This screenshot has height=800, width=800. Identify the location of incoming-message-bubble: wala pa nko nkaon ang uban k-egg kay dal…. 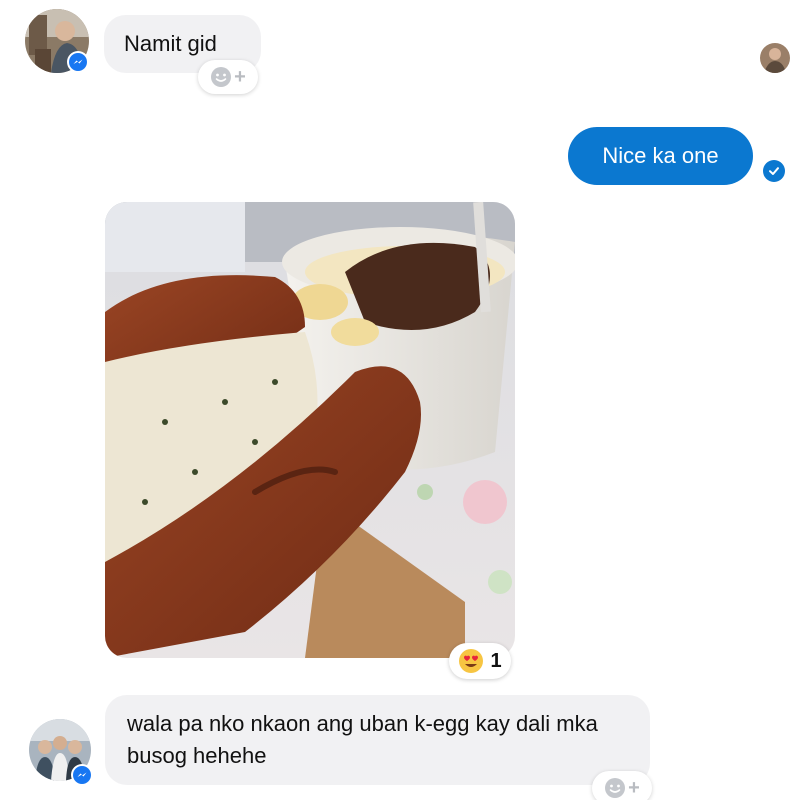
(377, 740).